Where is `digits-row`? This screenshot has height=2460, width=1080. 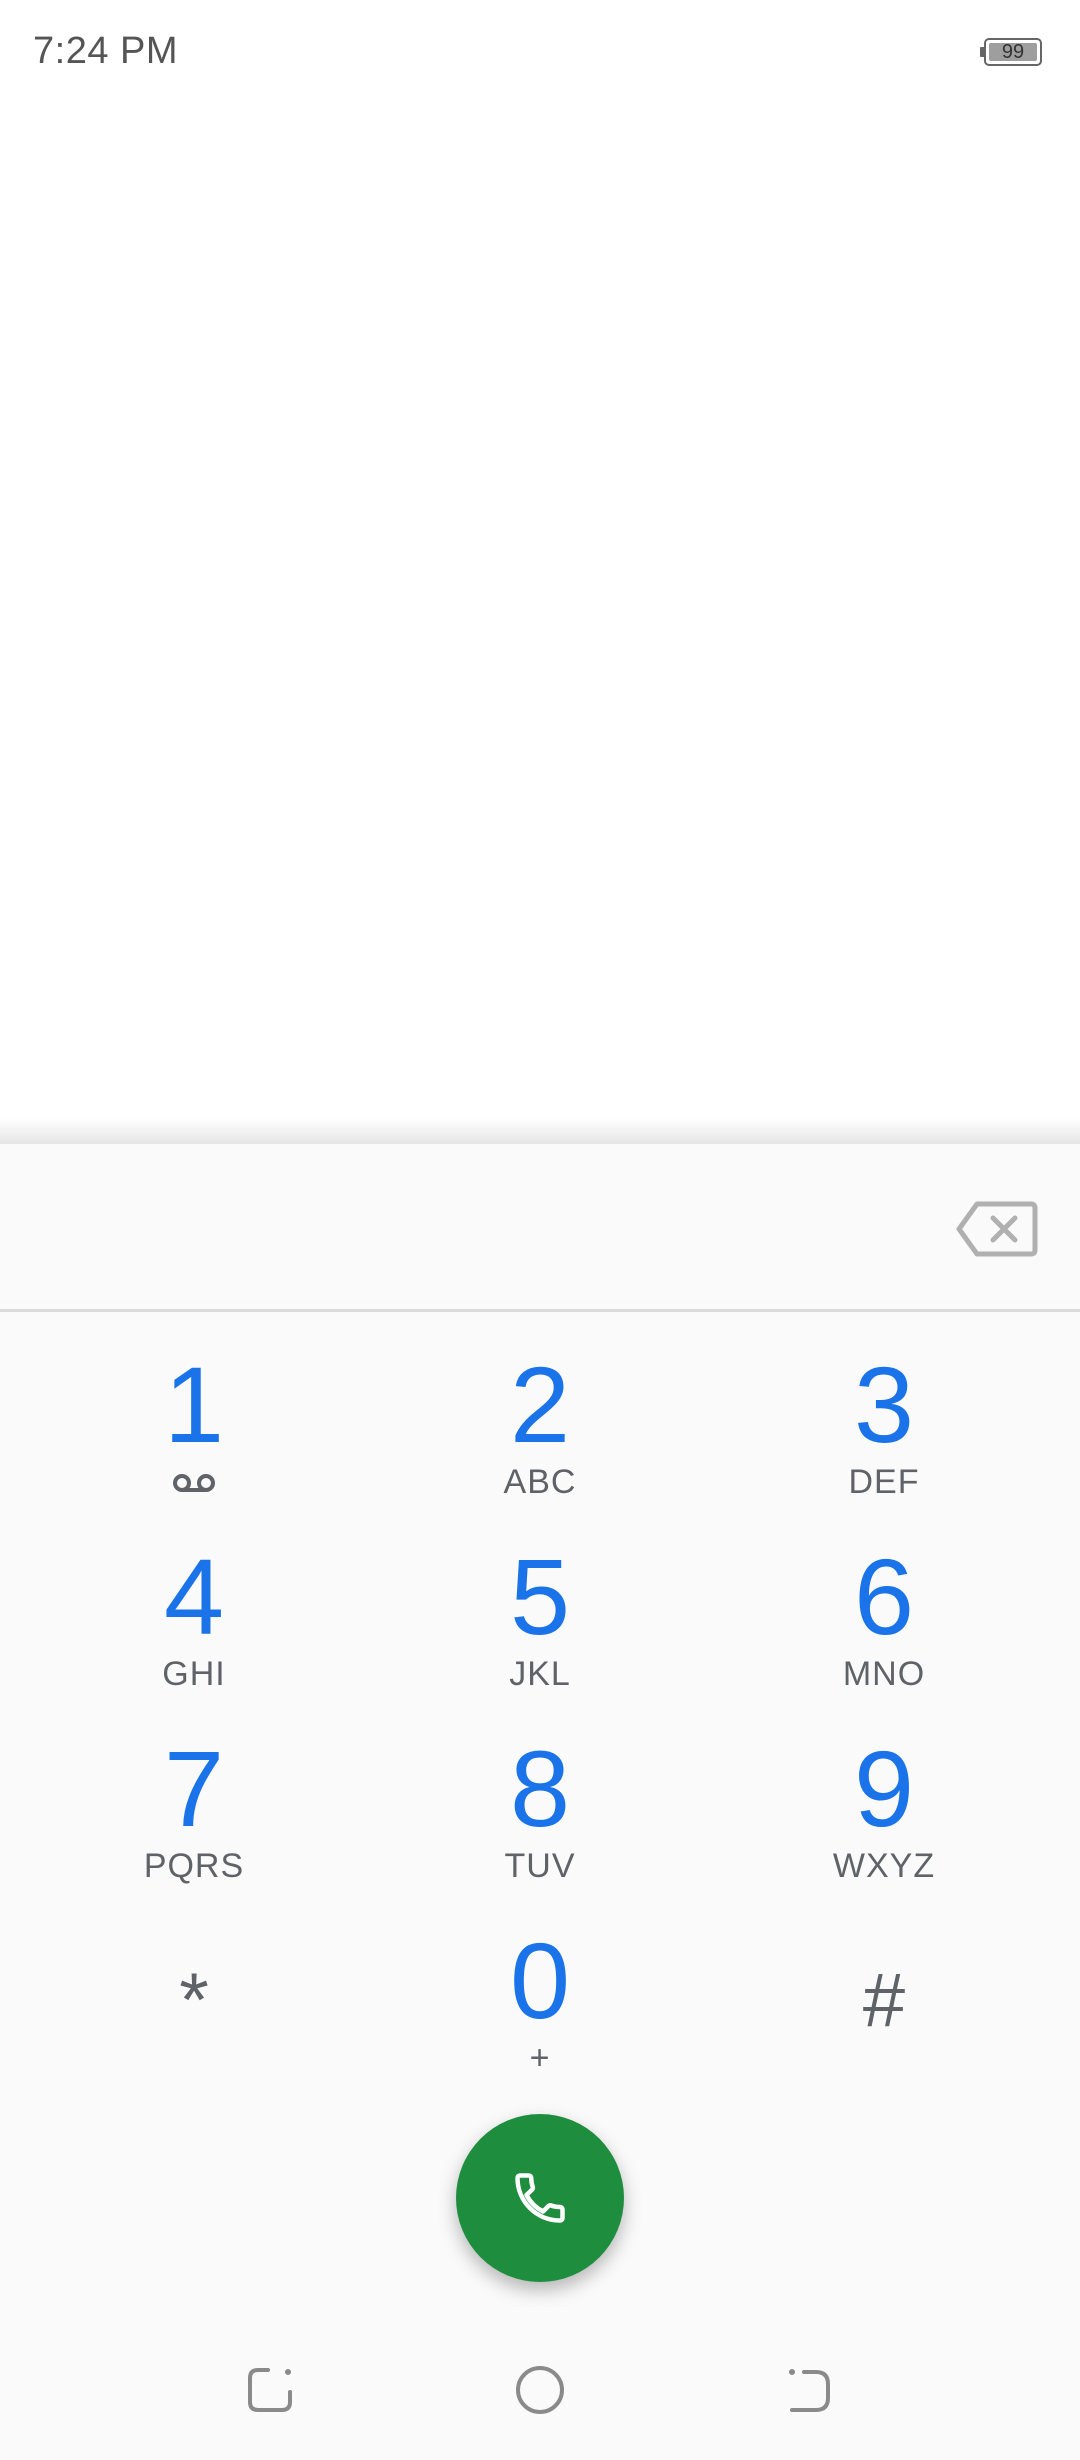 digits-row is located at coordinates (540, 1226).